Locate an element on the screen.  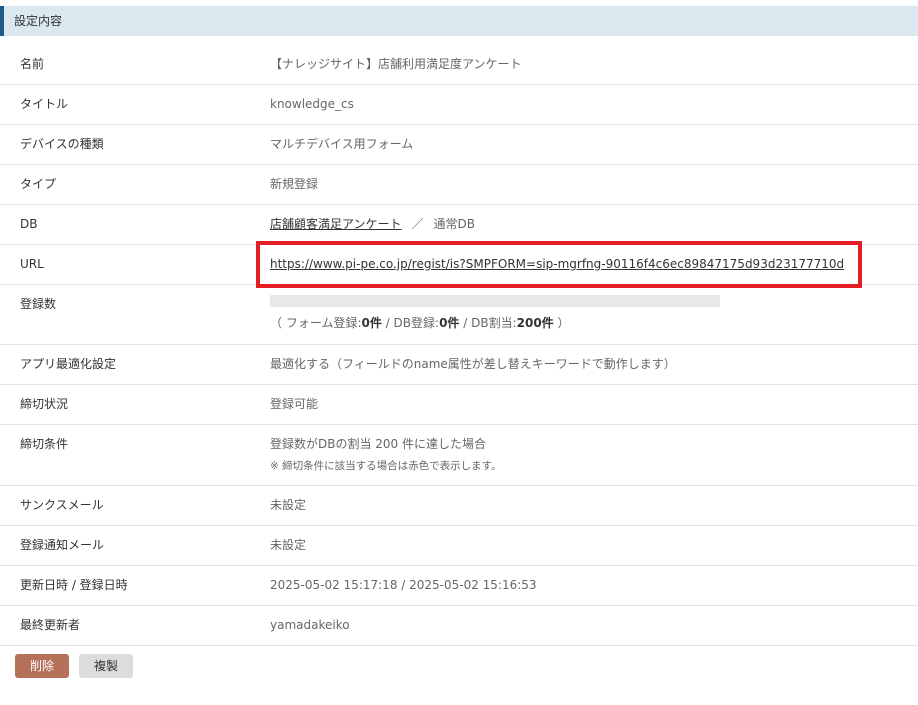
row-db: DB 店舗顧客満足アンケート ／ 通常DB is located at coordinates (459, 225).